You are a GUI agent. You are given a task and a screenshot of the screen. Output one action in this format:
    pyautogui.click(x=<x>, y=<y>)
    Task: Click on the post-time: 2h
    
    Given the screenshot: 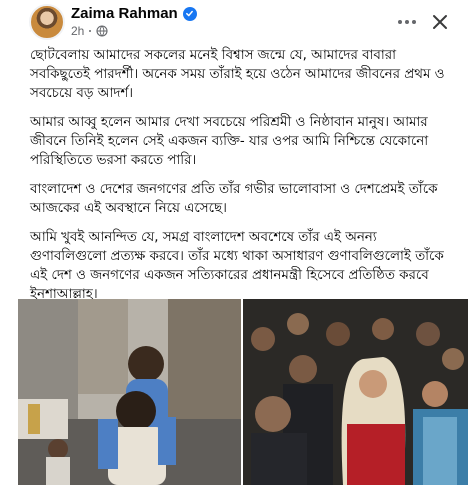 What is the action you would take?
    pyautogui.click(x=77, y=31)
    